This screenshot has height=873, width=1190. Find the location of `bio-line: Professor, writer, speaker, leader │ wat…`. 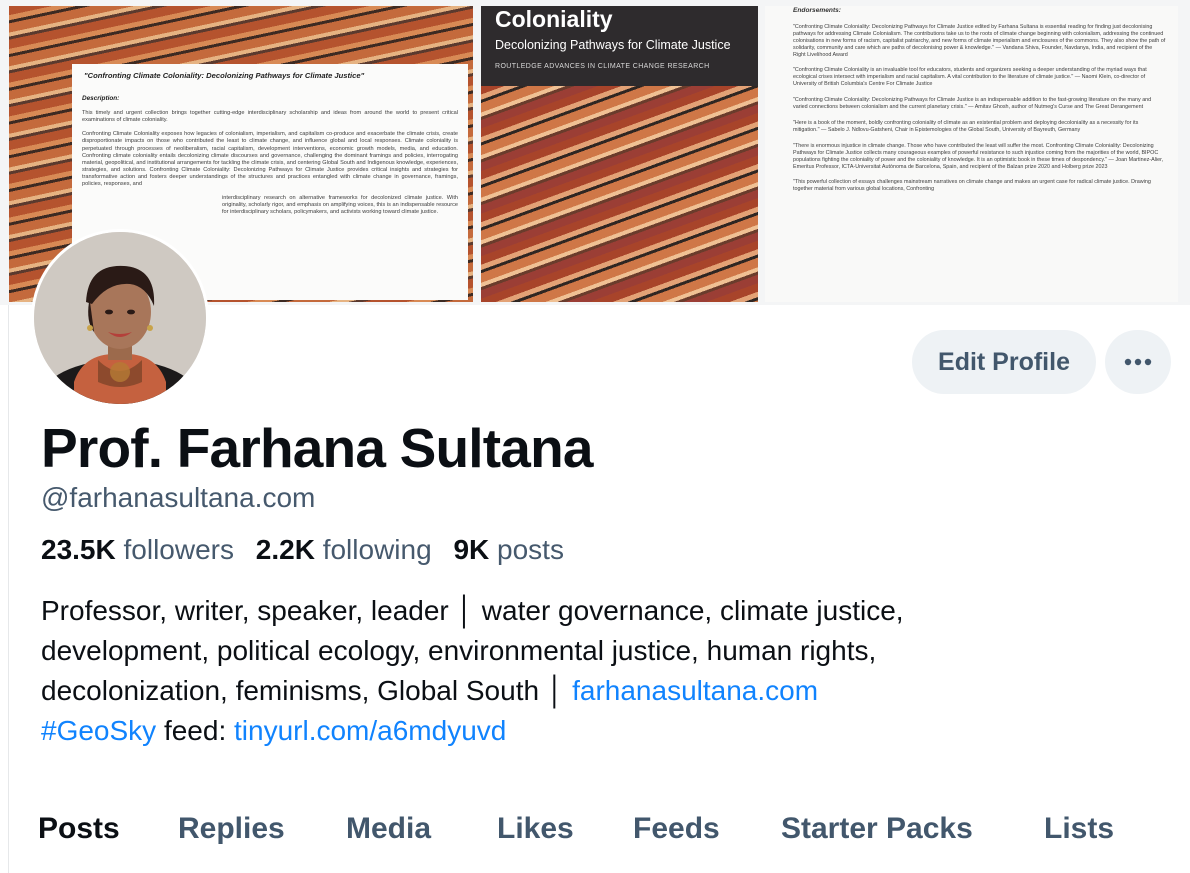

bio-line: Professor, writer, speaker, leader │ wat… is located at coordinates (472, 610).